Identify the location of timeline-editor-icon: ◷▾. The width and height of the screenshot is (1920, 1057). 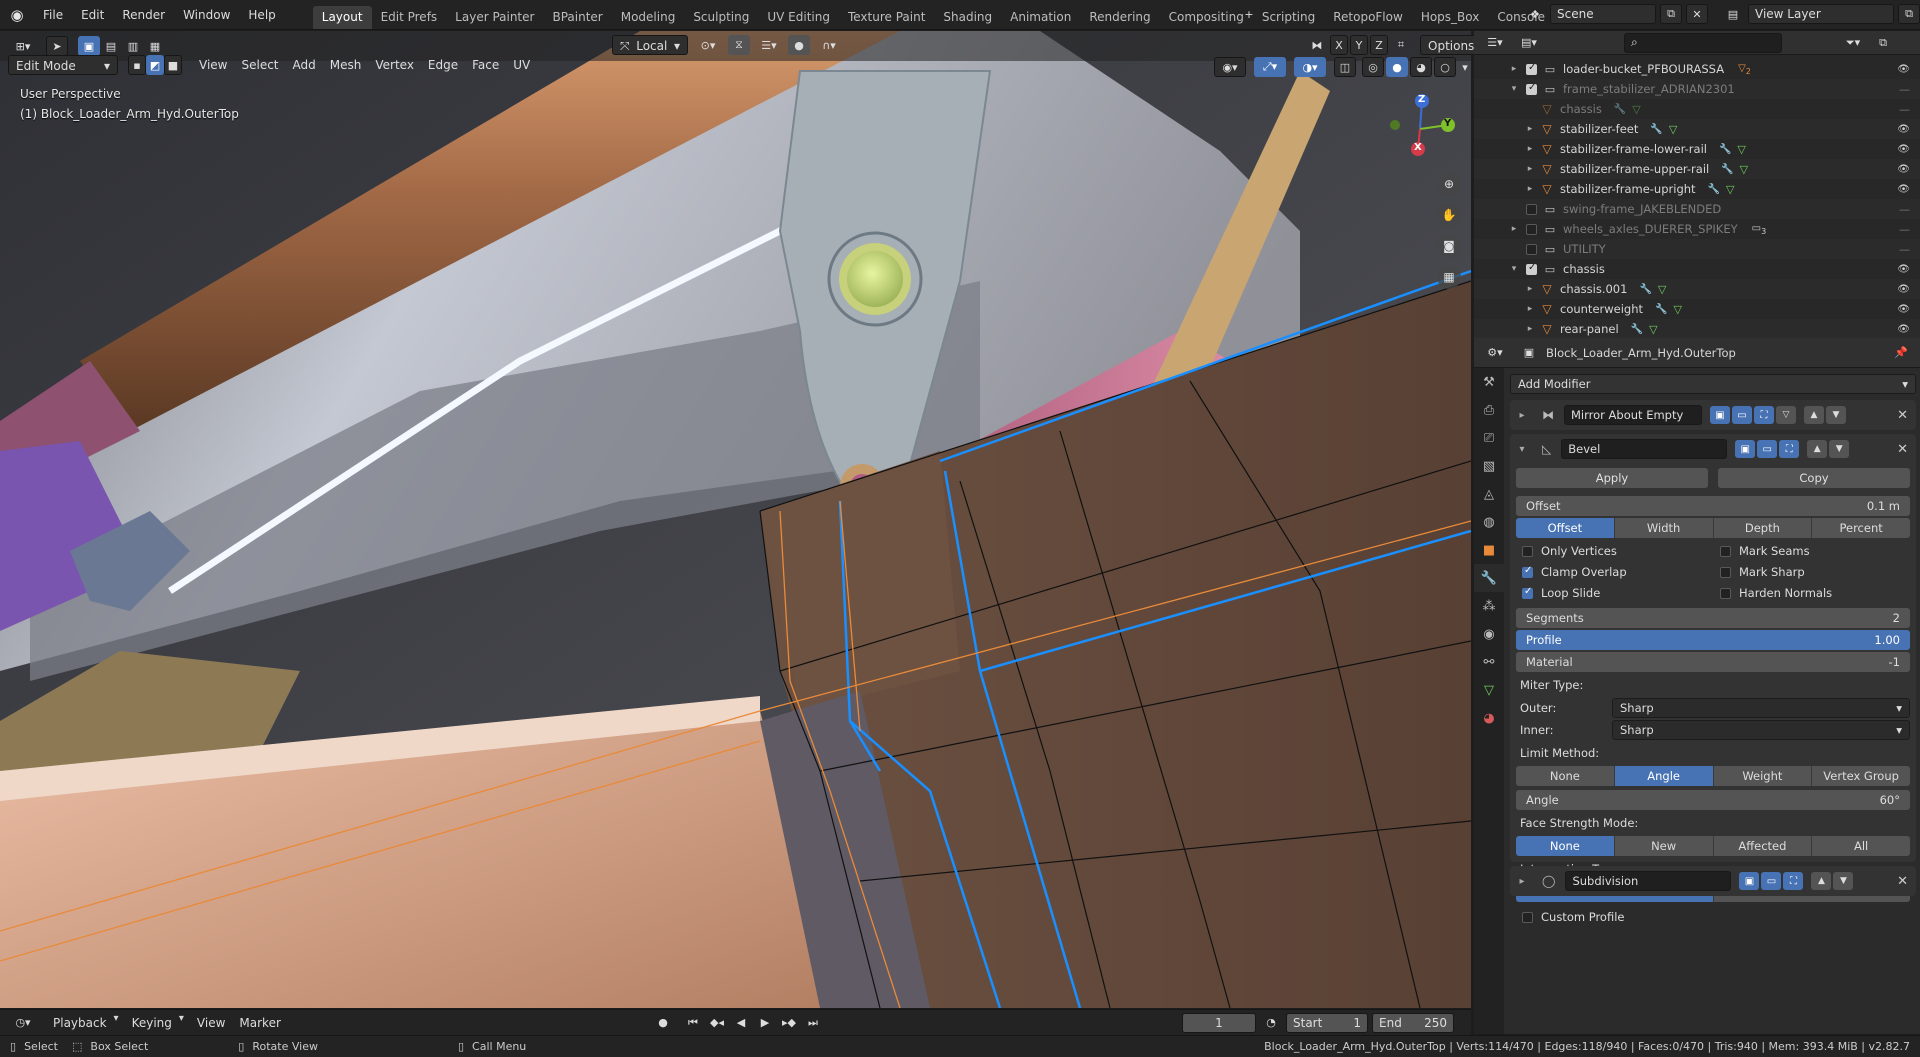
(23, 1023).